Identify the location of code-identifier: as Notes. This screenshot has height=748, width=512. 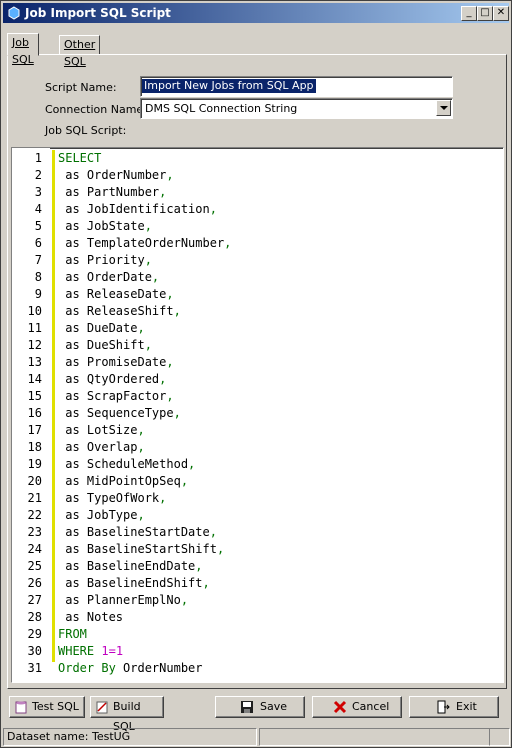
(91, 617).